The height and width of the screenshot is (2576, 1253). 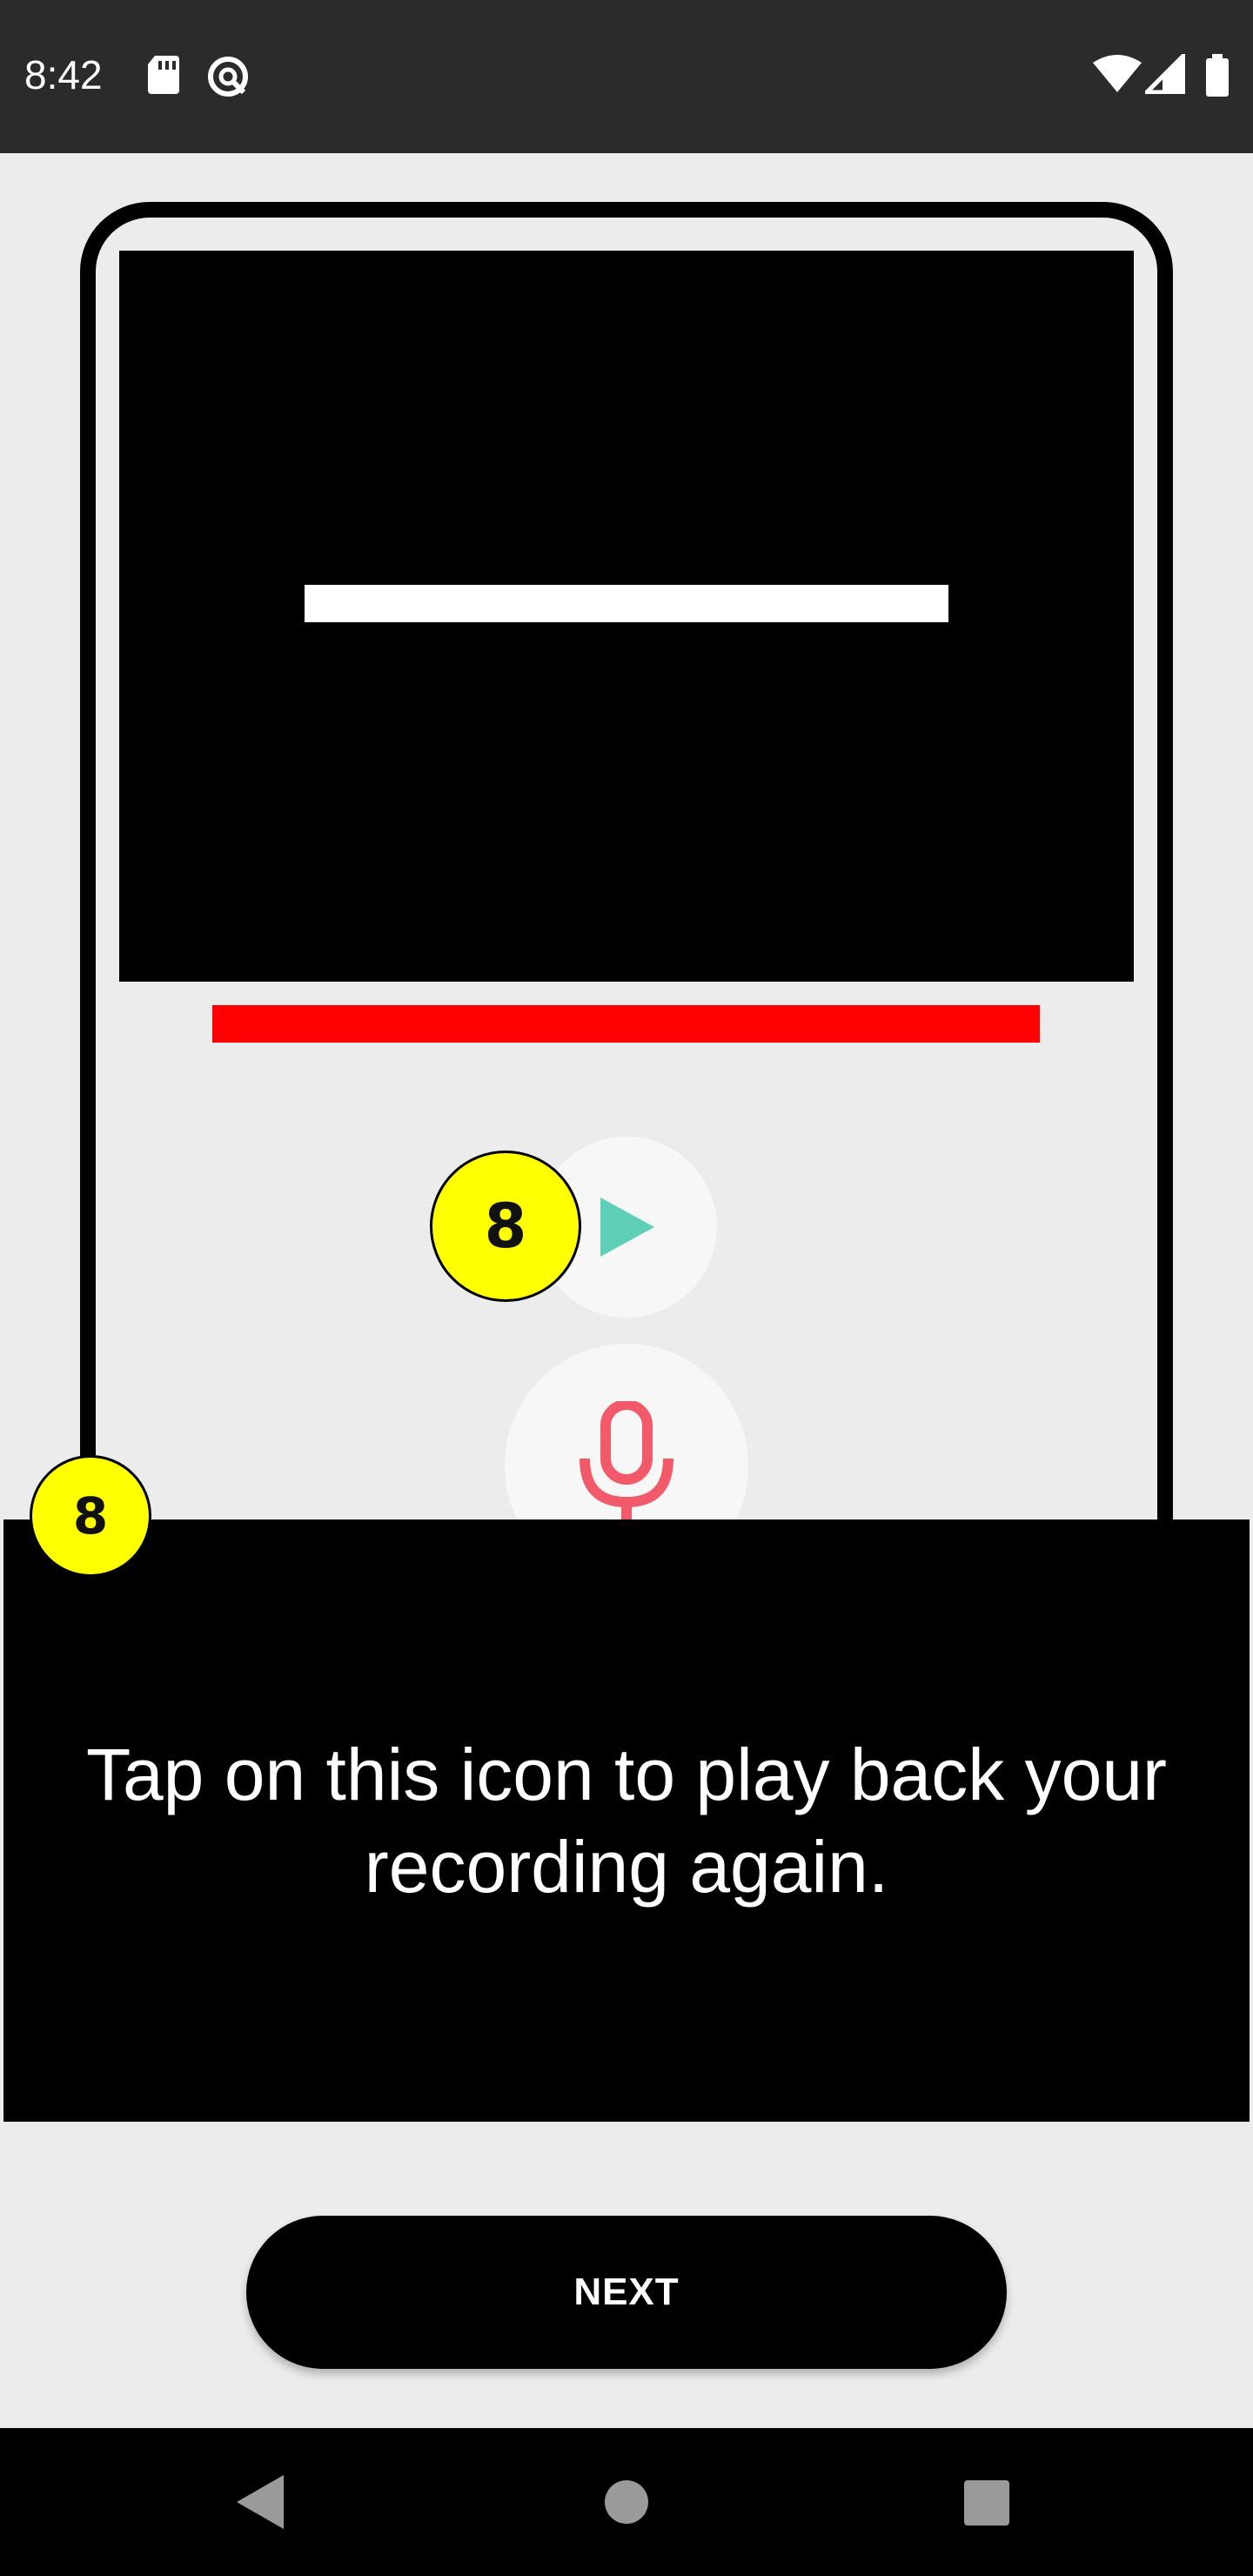 What do you see at coordinates (1217, 75) in the screenshot?
I see `battery-icon` at bounding box center [1217, 75].